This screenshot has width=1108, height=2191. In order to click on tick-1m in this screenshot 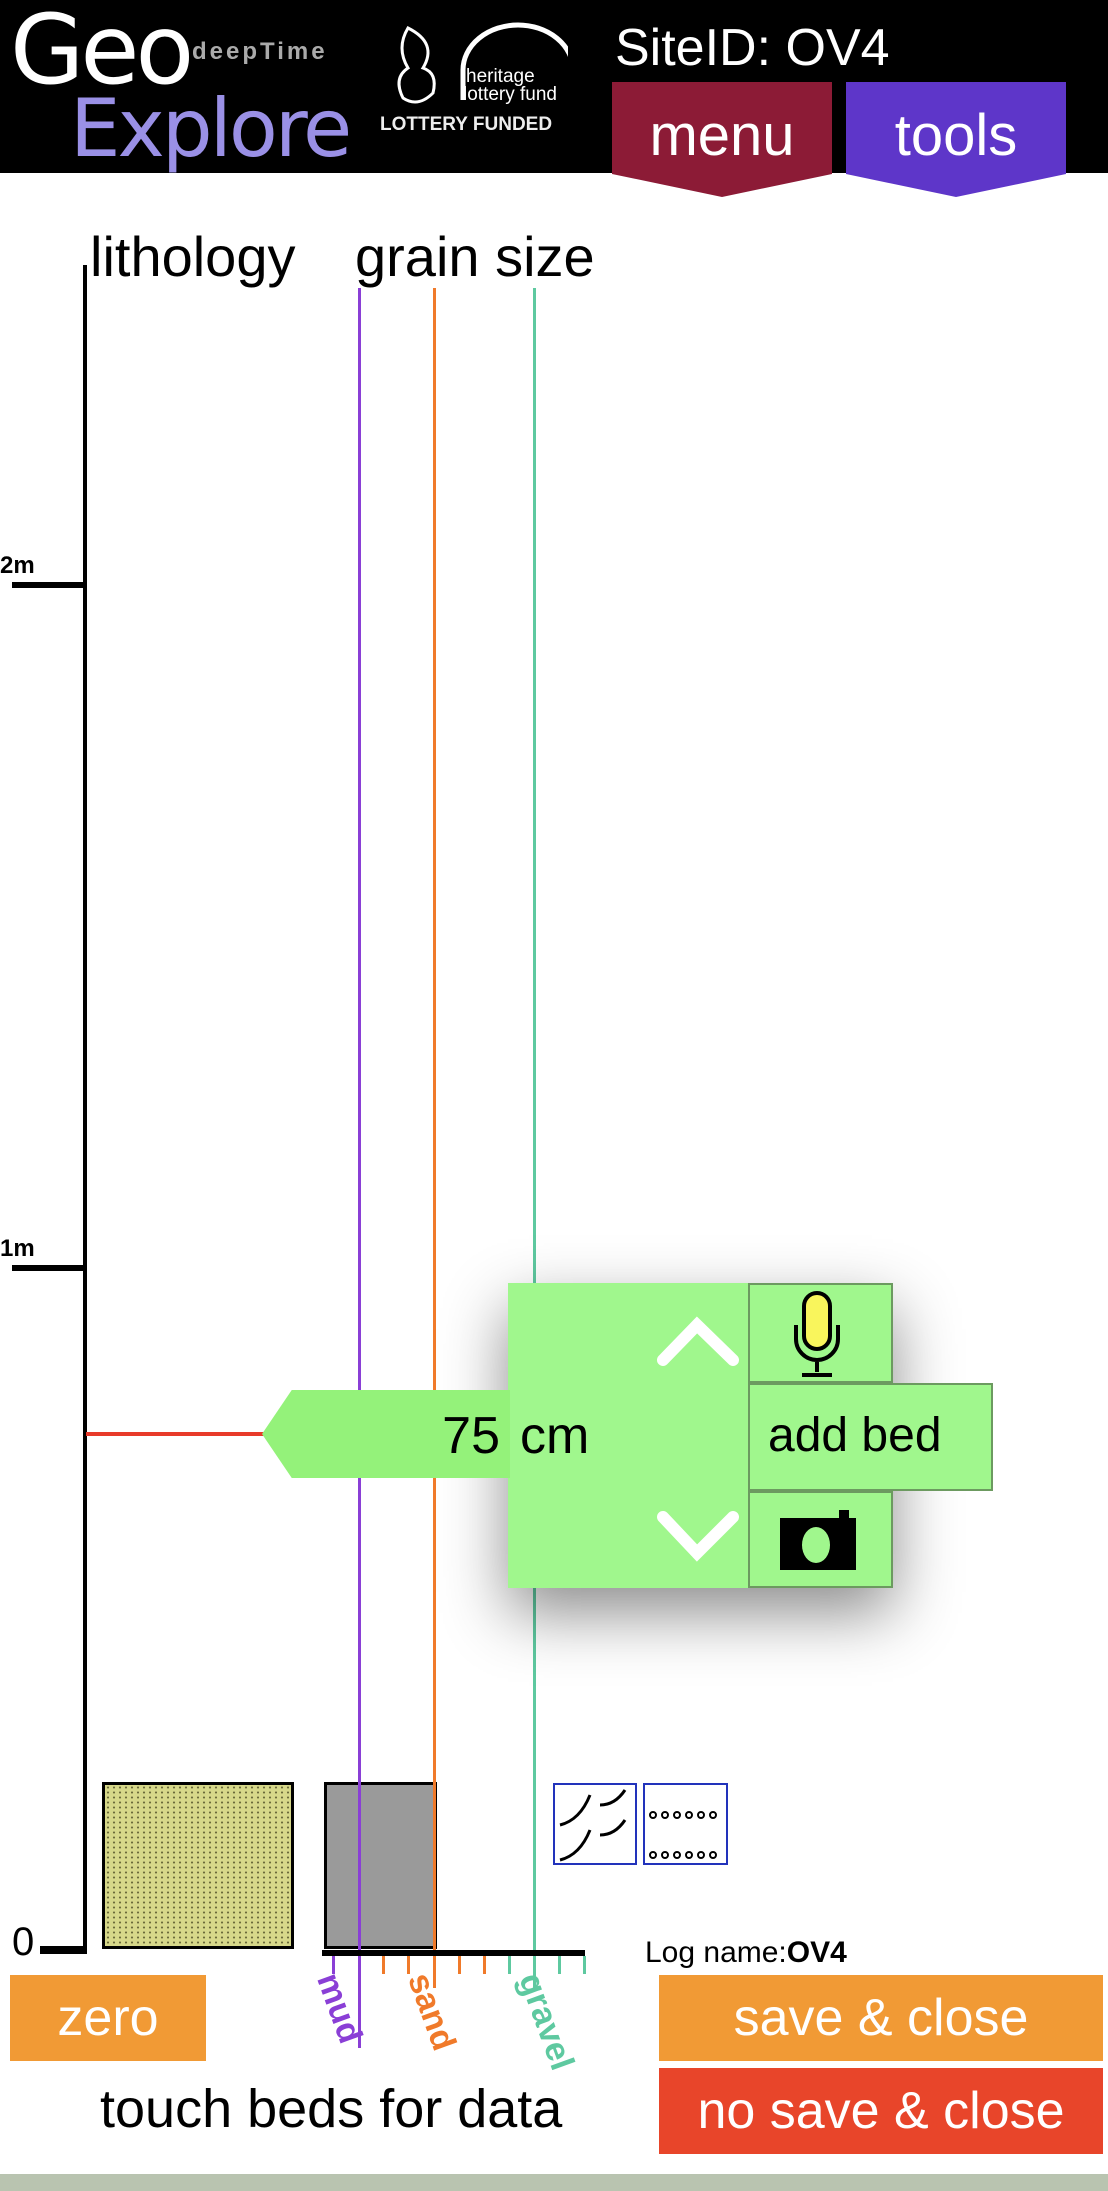, I will do `click(48, 1268)`.